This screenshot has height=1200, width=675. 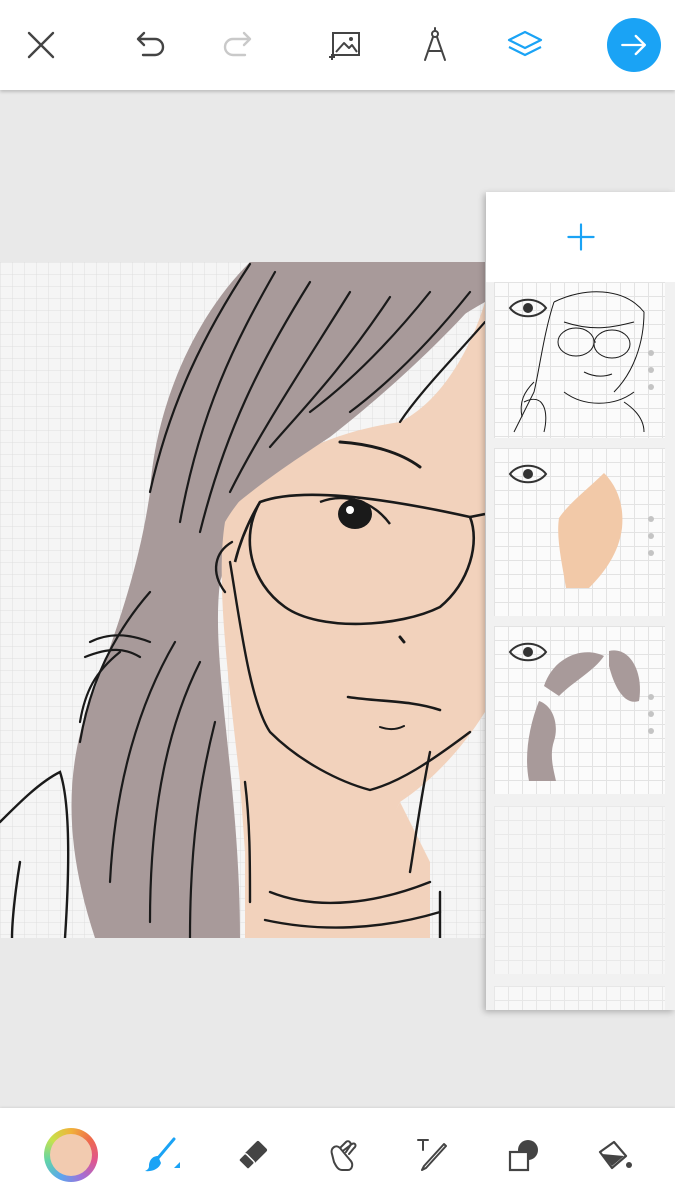 I want to click on layer-item-partial, so click(x=579, y=998).